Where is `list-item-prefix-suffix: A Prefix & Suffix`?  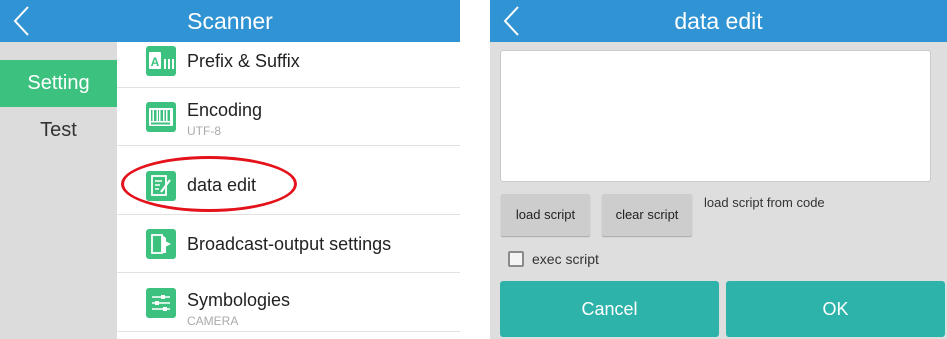
list-item-prefix-suffix: A Prefix & Suffix is located at coordinates (288, 65).